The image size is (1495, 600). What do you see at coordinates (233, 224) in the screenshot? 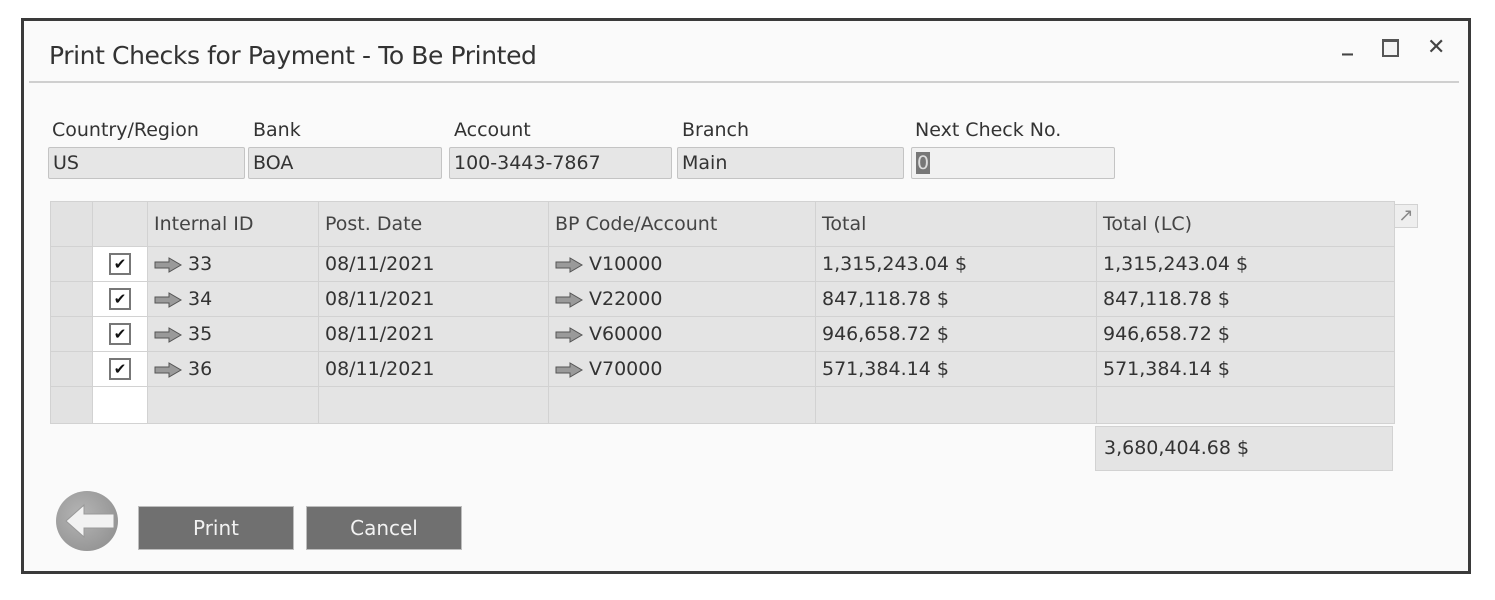
I see `column-header-internal-id: Internal ID` at bounding box center [233, 224].